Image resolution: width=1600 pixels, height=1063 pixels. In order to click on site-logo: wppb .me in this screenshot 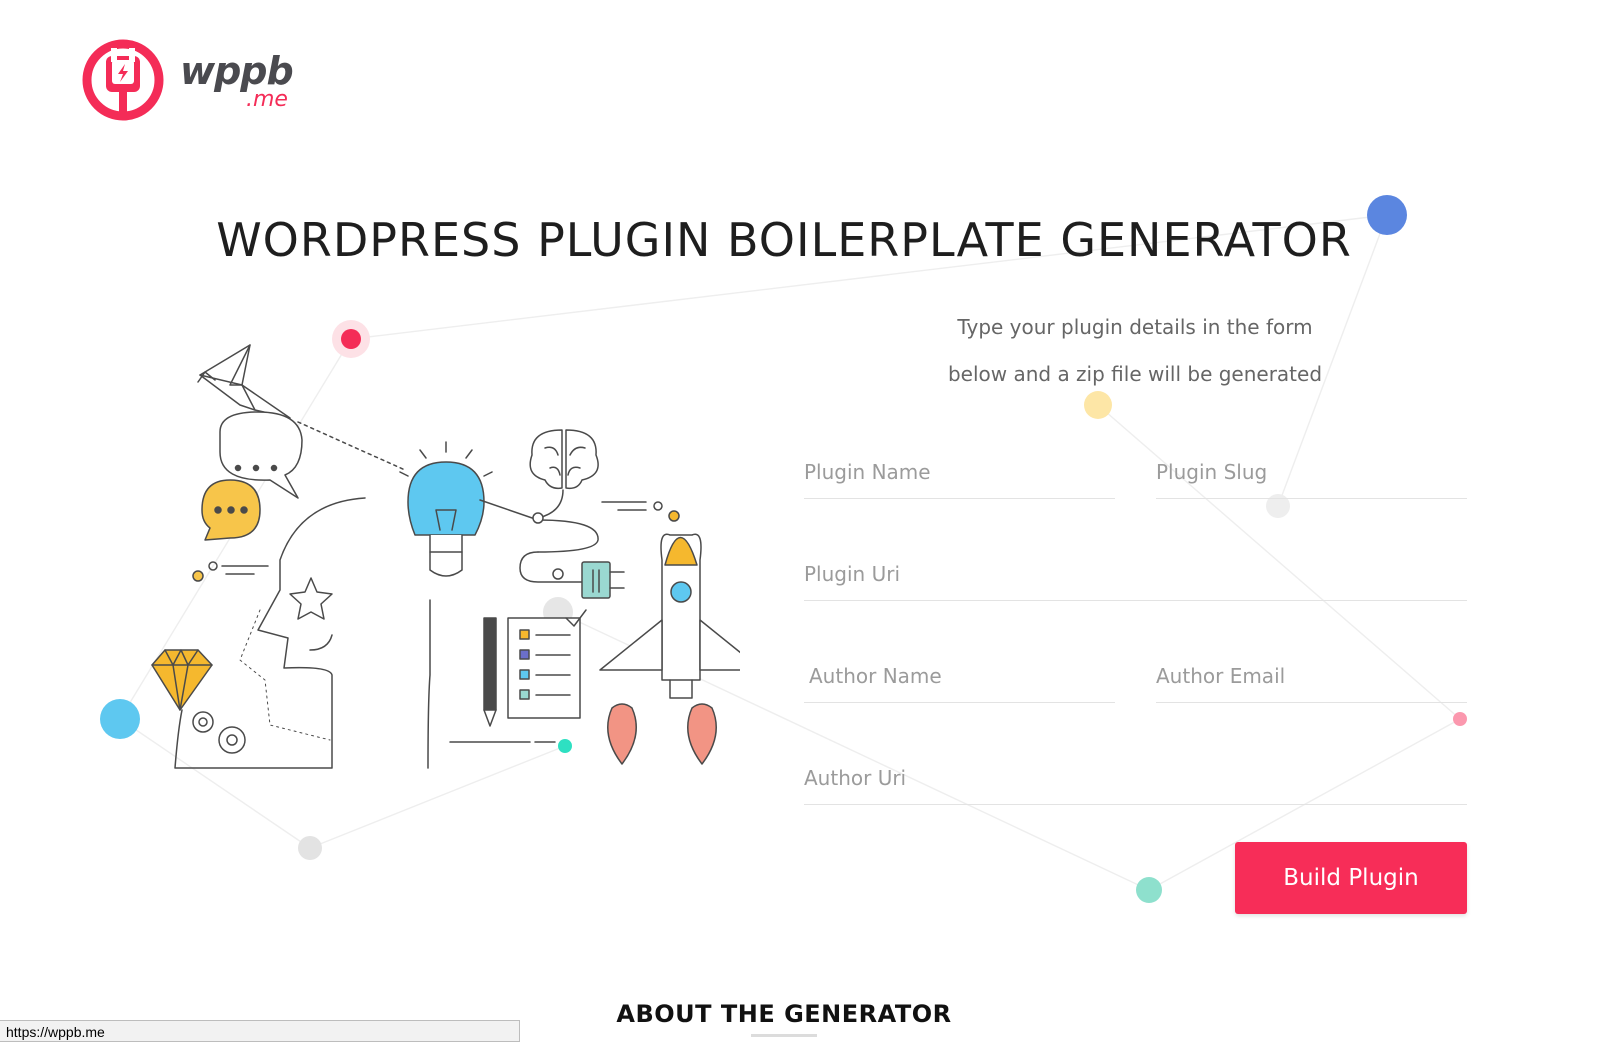, I will do `click(200, 81)`.